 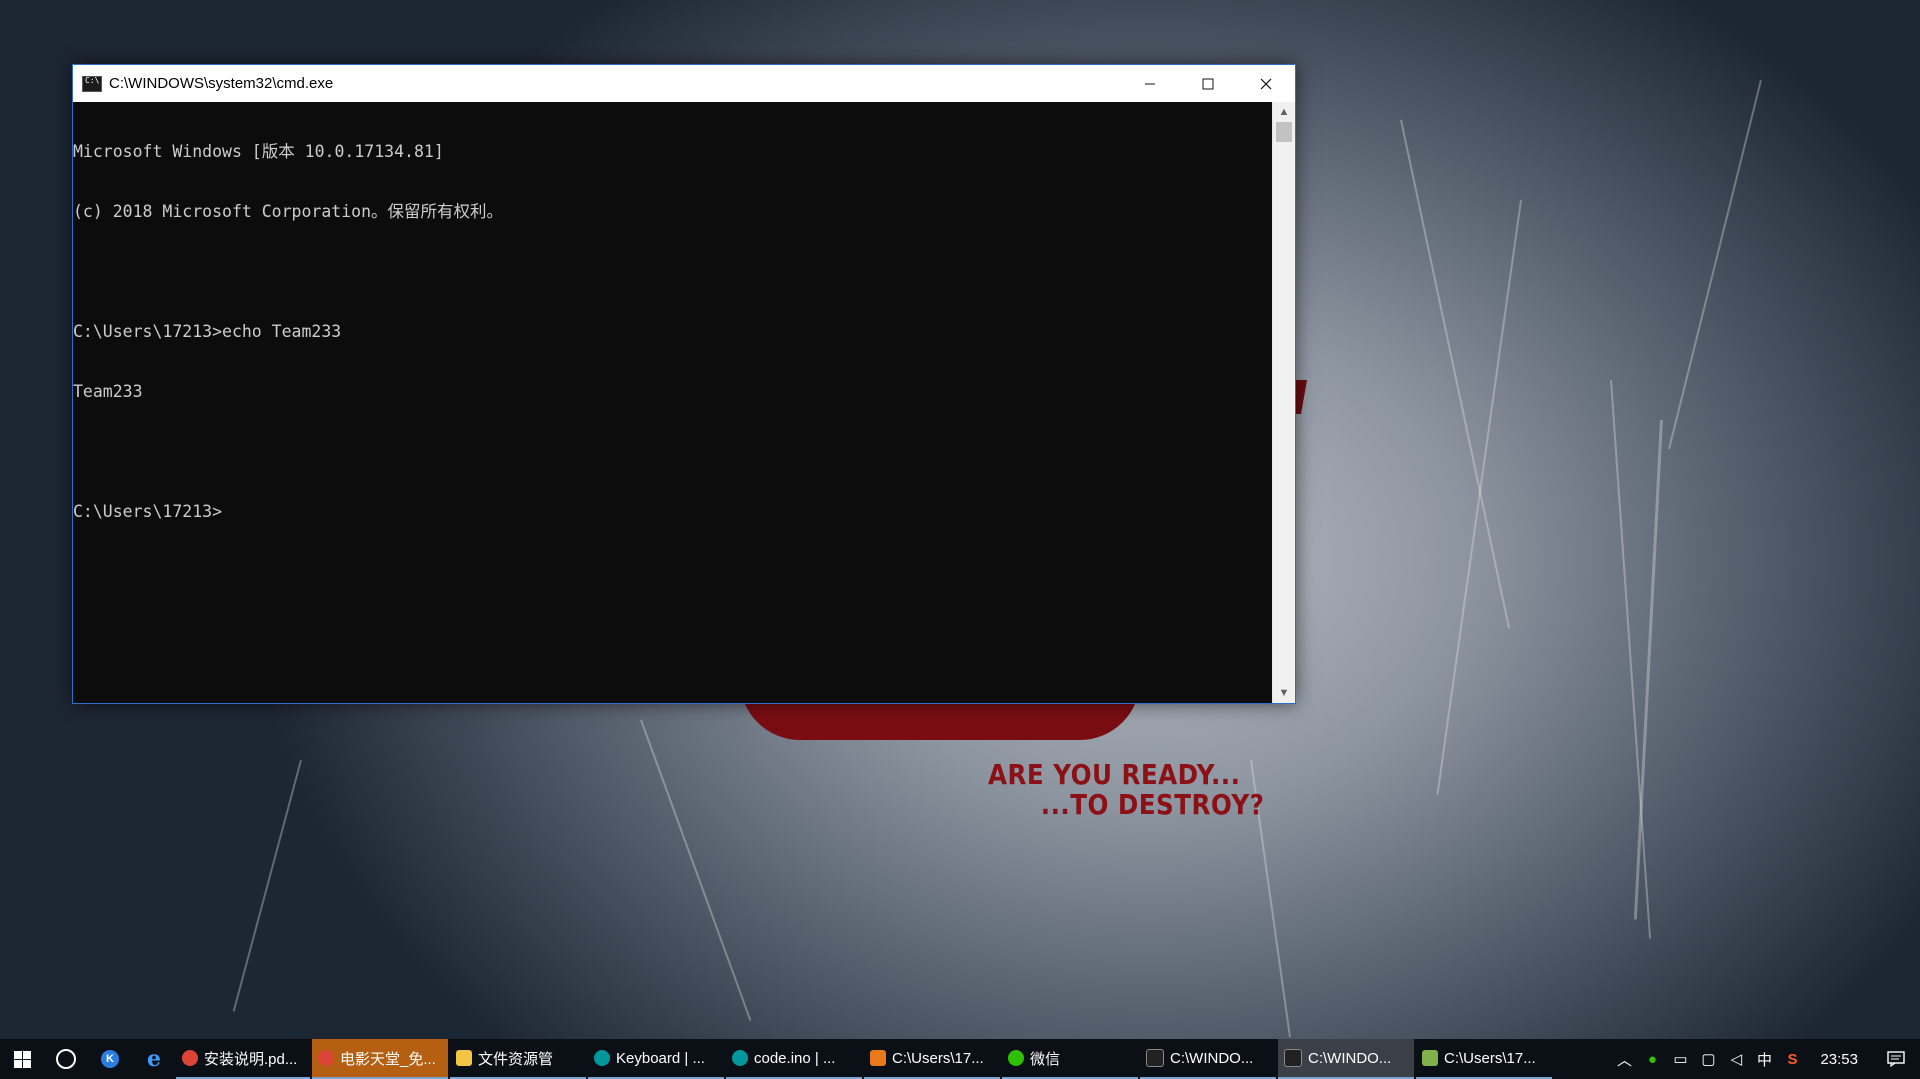 What do you see at coordinates (1680, 1059) in the screenshot?
I see `battery-icon: ▭` at bounding box center [1680, 1059].